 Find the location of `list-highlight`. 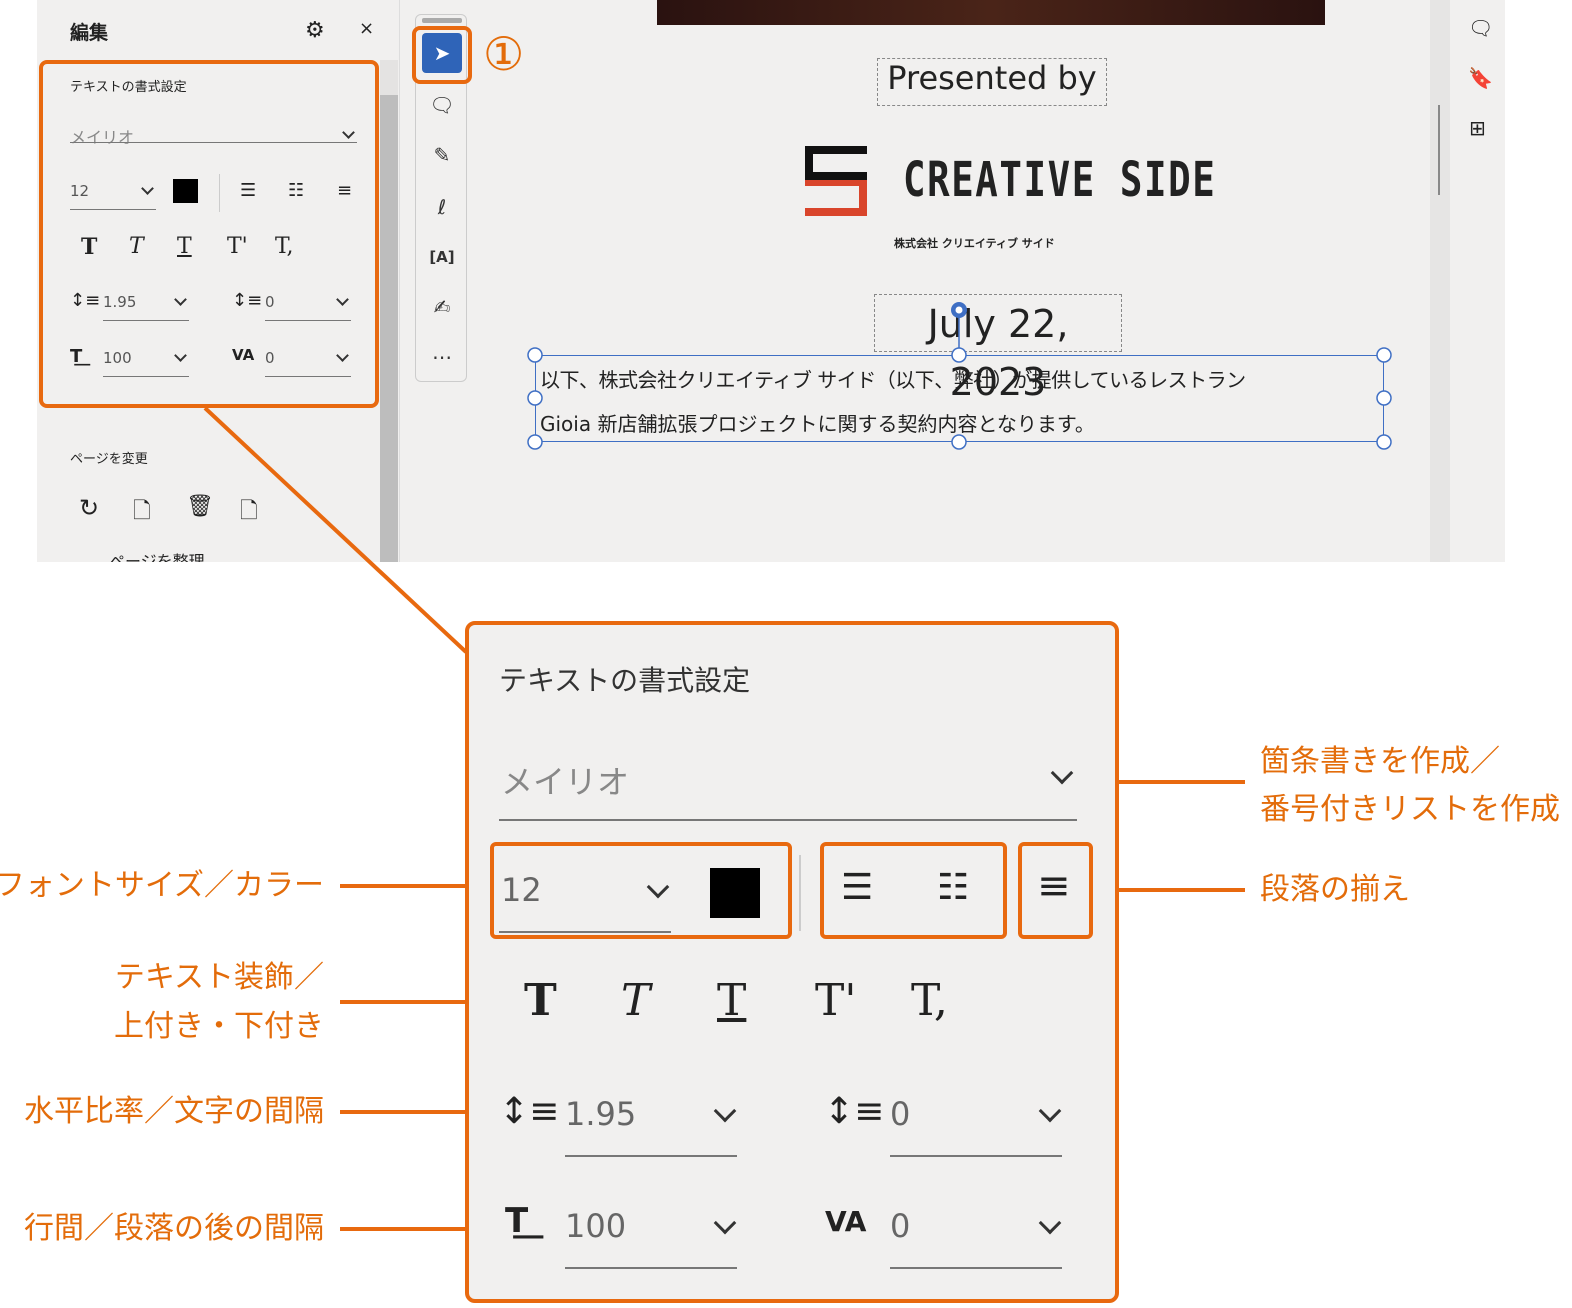

list-highlight is located at coordinates (913, 890).